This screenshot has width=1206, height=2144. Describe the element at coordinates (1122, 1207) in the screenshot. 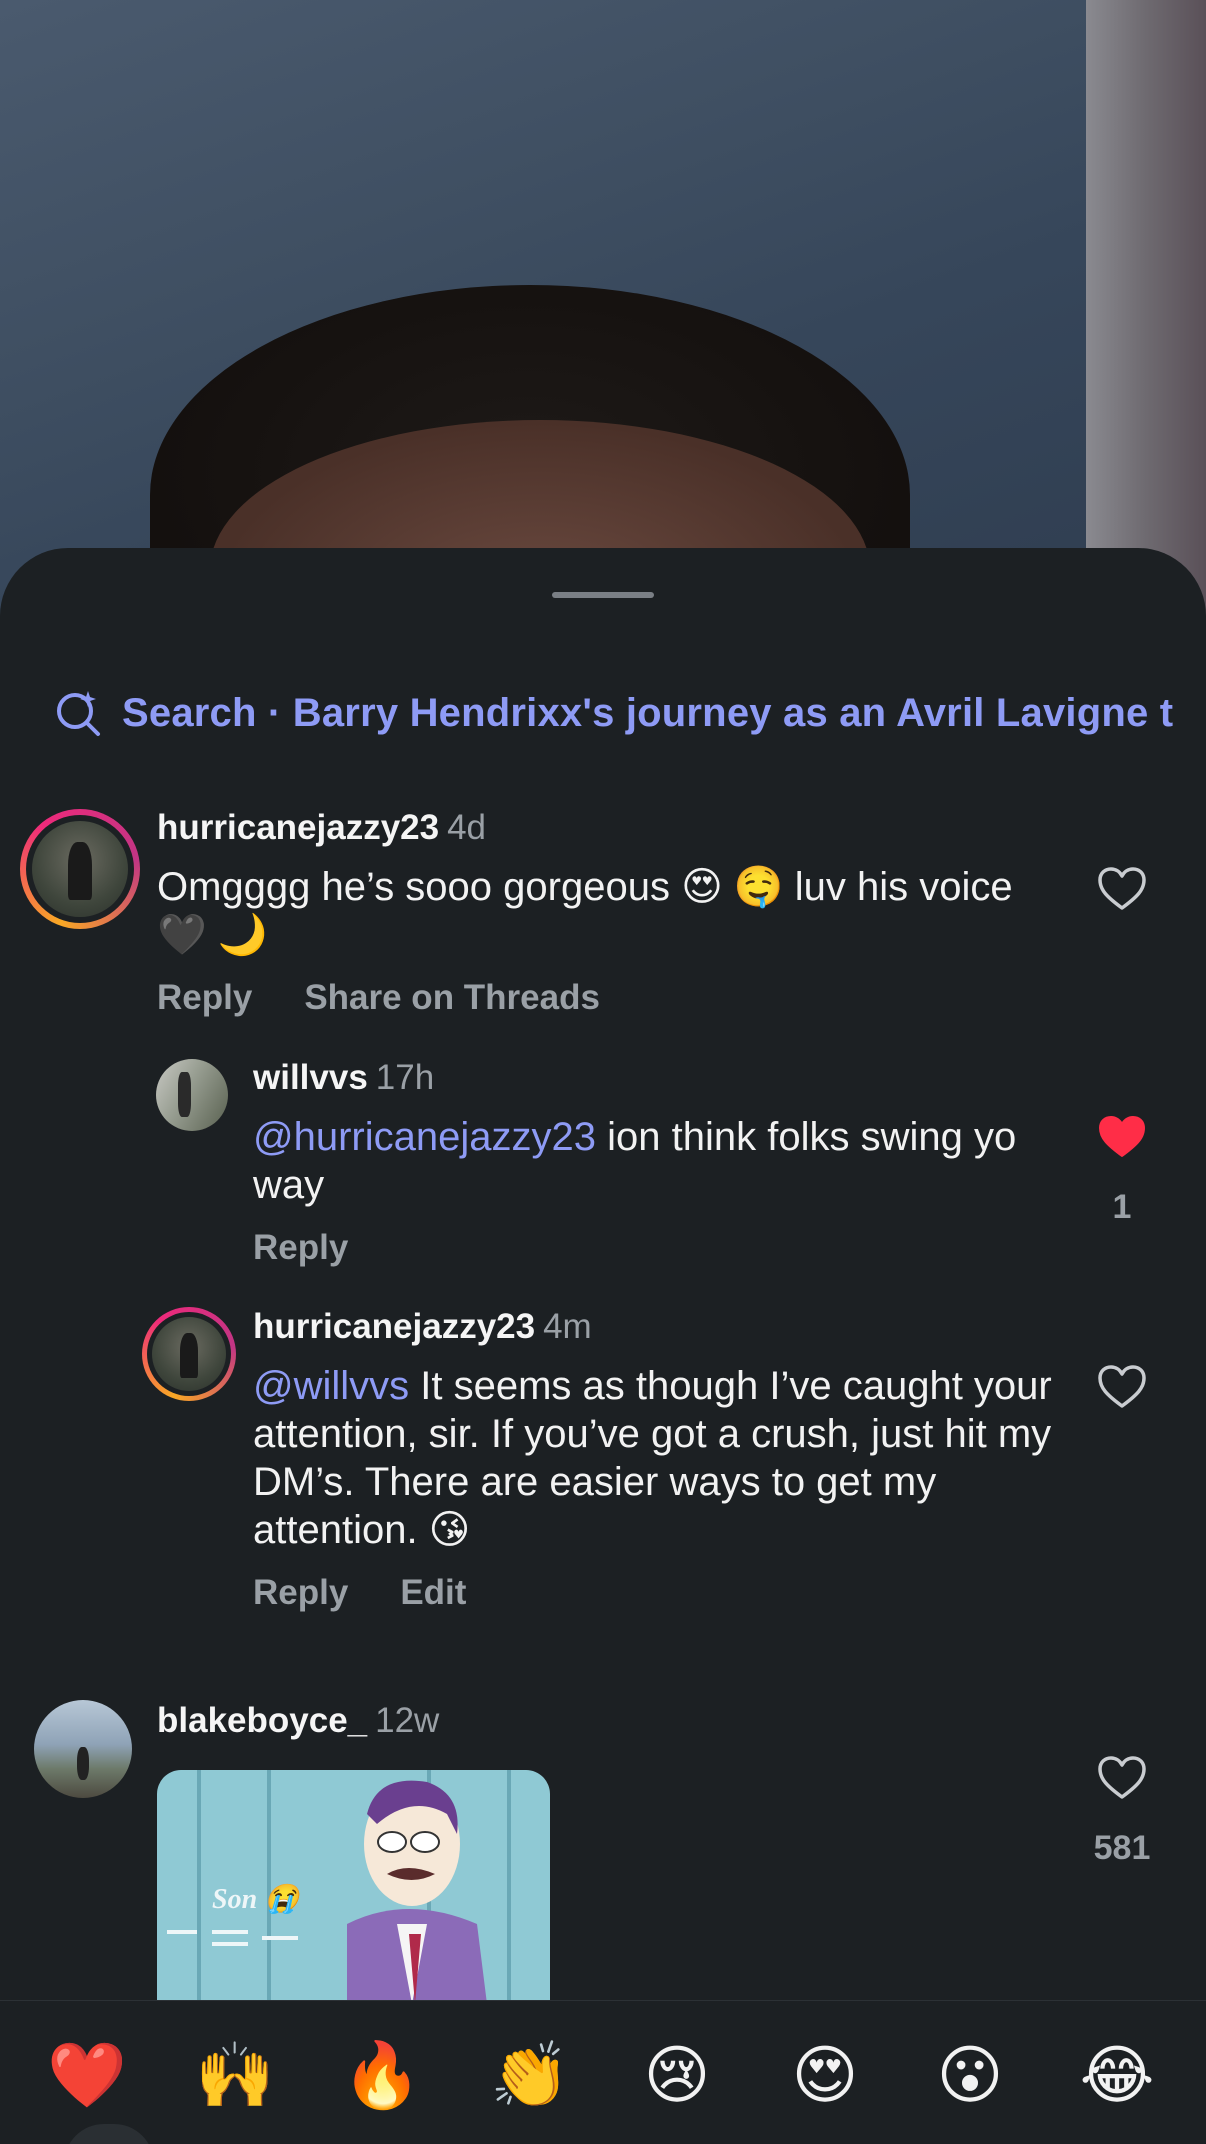

I see `like-count: 1` at that location.